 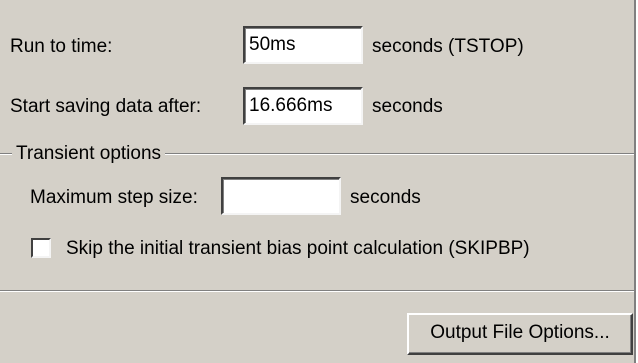 I want to click on run-to-time-input, so click(x=303, y=45).